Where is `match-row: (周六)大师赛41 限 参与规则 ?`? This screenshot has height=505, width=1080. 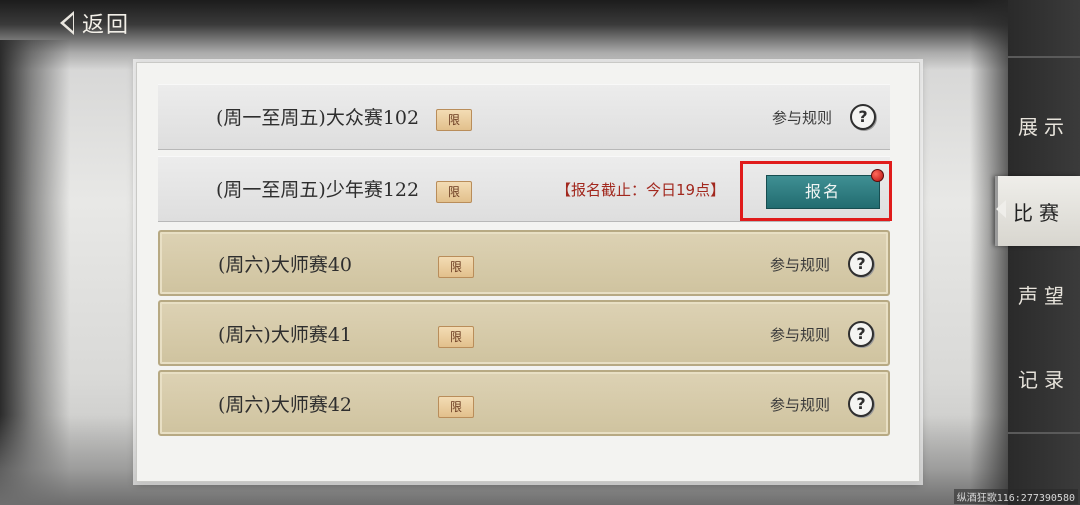 match-row: (周六)大师赛41 限 参与规则 ? is located at coordinates (524, 333).